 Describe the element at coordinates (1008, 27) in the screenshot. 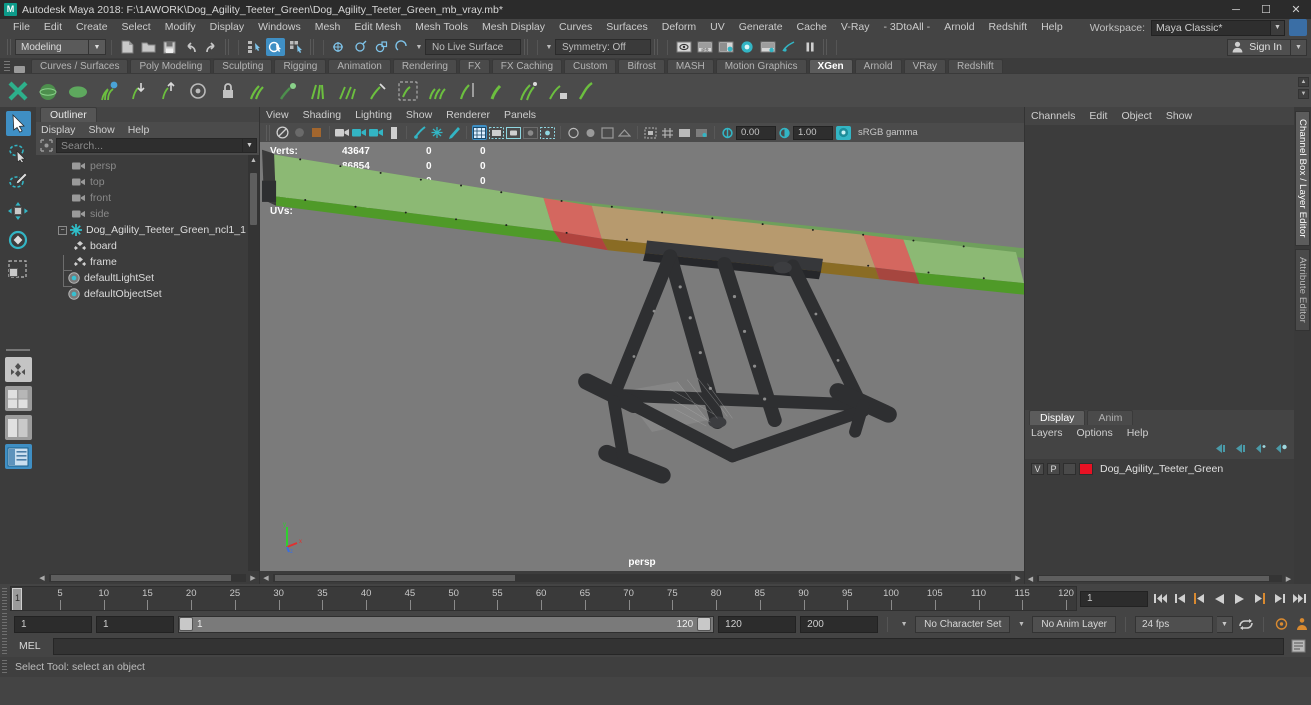

I see `menu-redshift: Redshift` at that location.